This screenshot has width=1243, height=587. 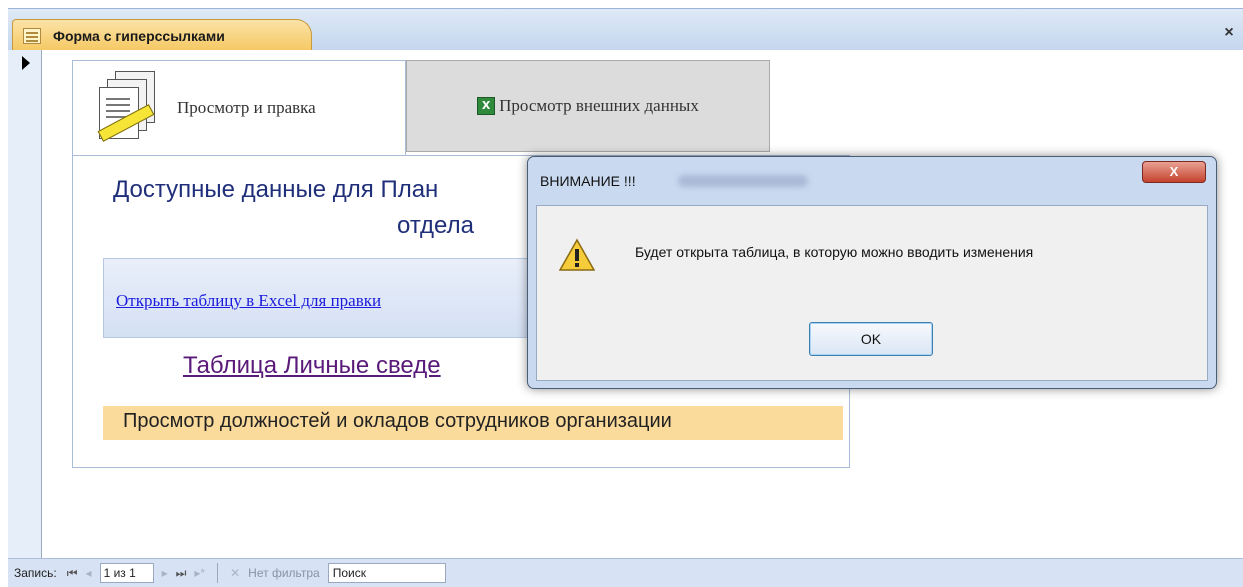 I want to click on dialog-title-blur, so click(x=743, y=181).